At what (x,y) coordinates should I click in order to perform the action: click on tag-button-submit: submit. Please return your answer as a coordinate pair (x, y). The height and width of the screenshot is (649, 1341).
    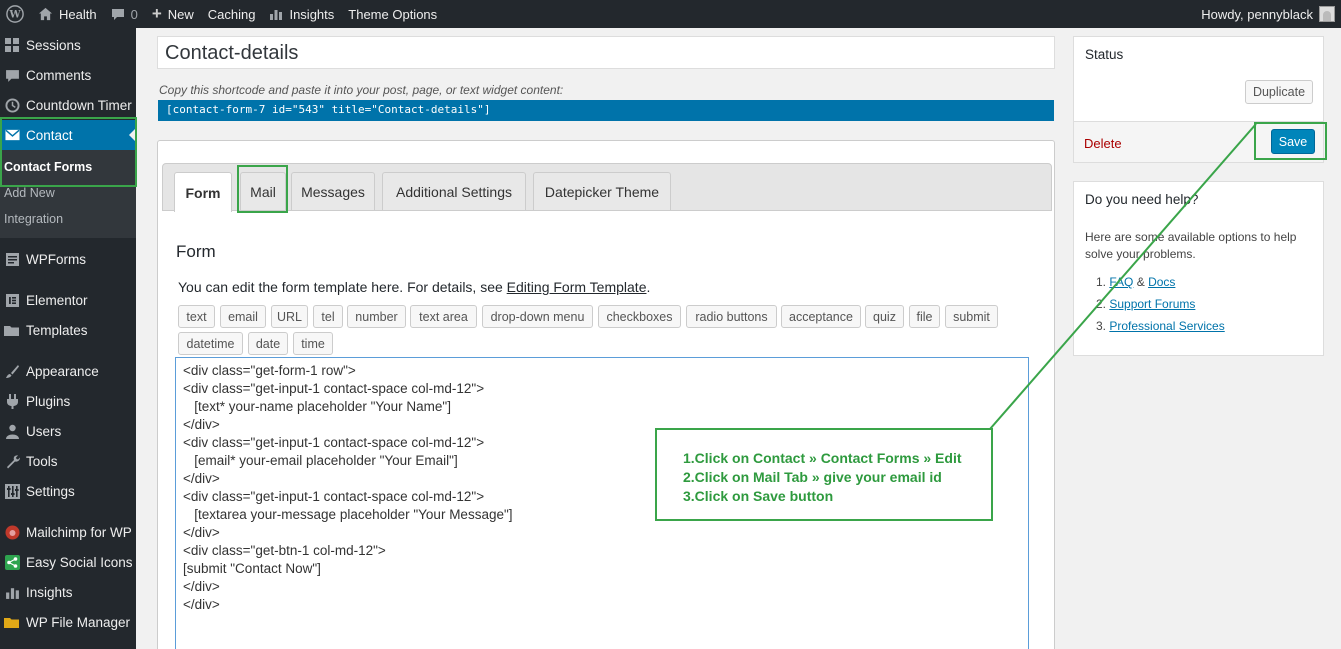
    Looking at the image, I should click on (971, 316).